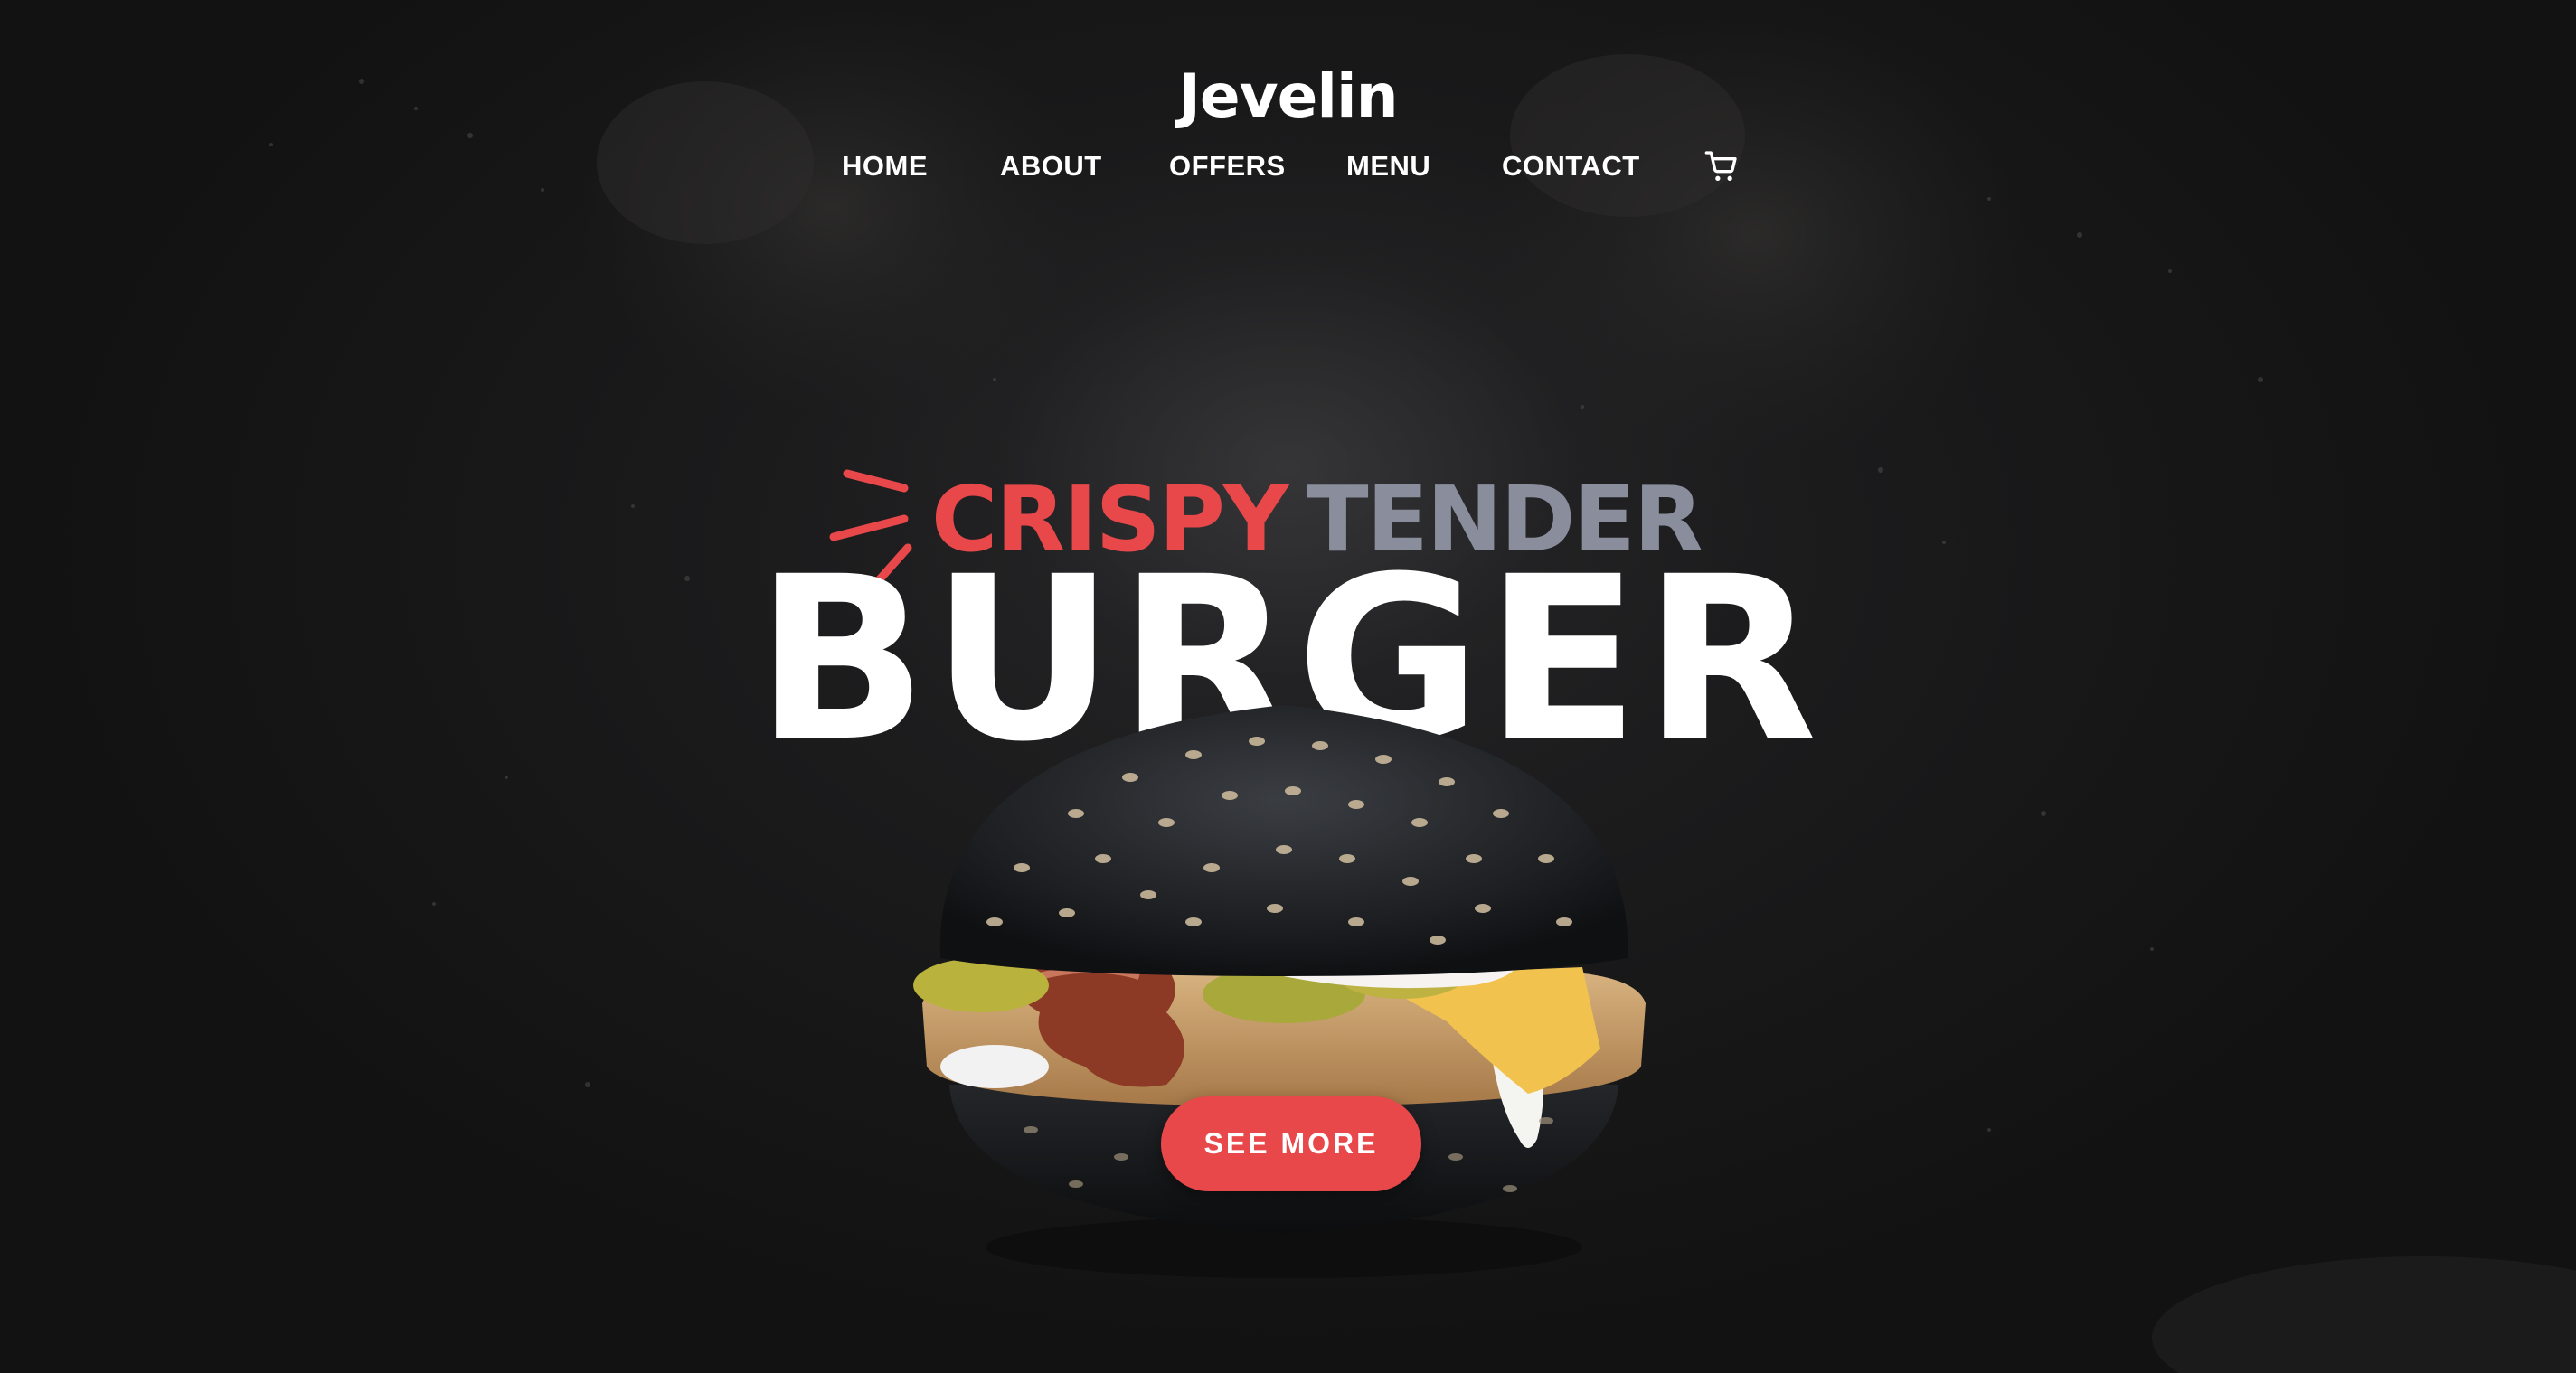 The height and width of the screenshot is (1373, 2576). I want to click on see-more-button: SEE MORE, so click(1291, 1143).